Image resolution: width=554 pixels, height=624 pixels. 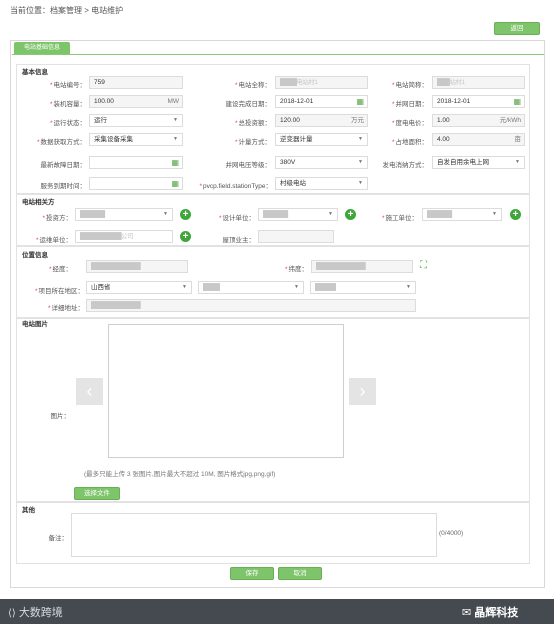 I want to click on other-title: 其他, so click(x=28, y=510).